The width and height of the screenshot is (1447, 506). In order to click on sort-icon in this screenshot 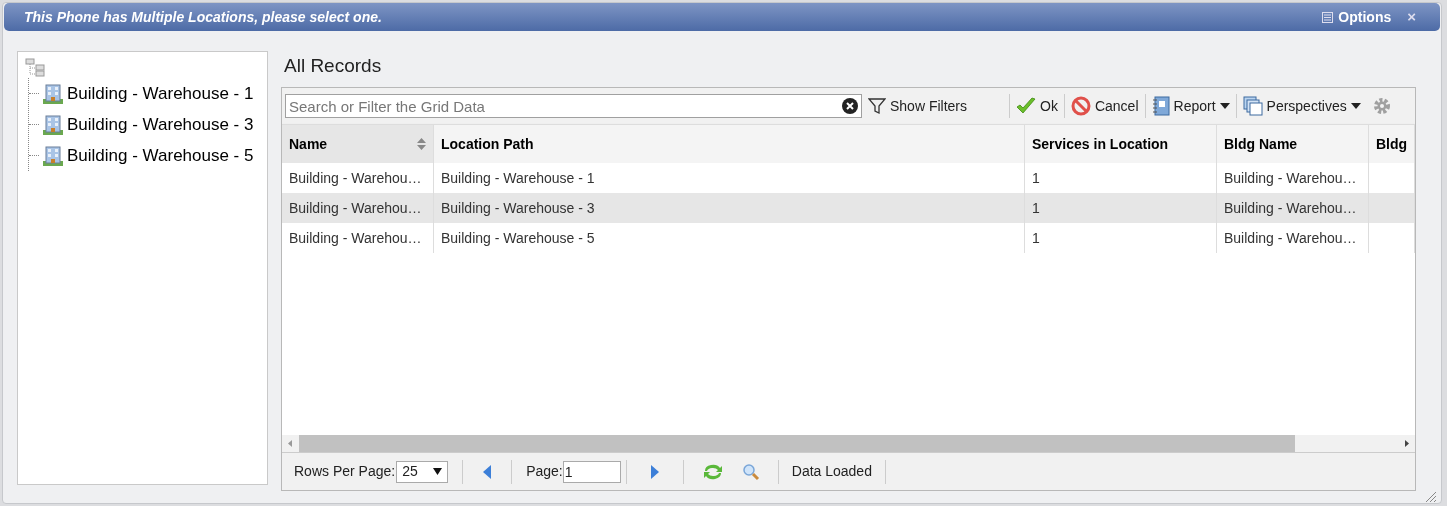, I will do `click(421, 144)`.